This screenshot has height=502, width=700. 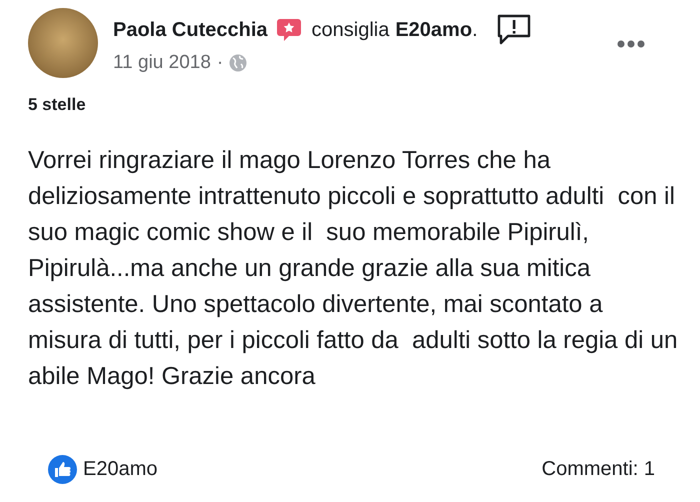 What do you see at coordinates (475, 30) in the screenshot?
I see `period-text: .` at bounding box center [475, 30].